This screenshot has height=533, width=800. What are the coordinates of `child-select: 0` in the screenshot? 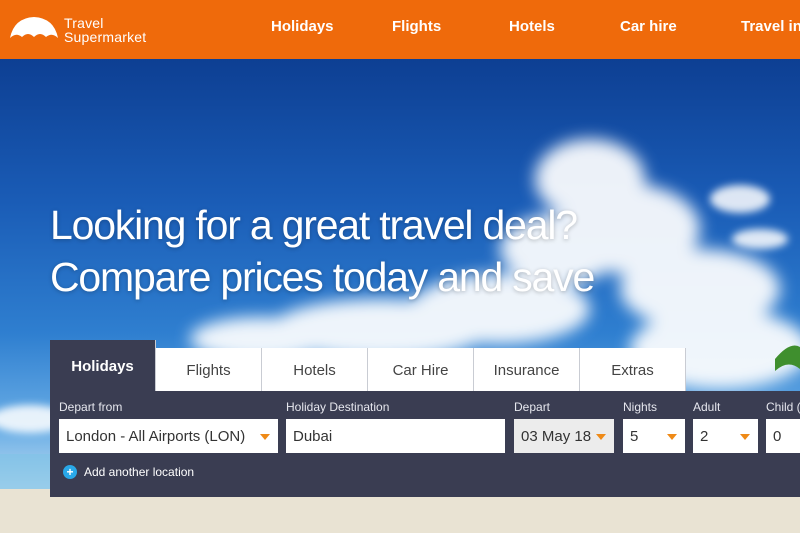 It's located at (783, 436).